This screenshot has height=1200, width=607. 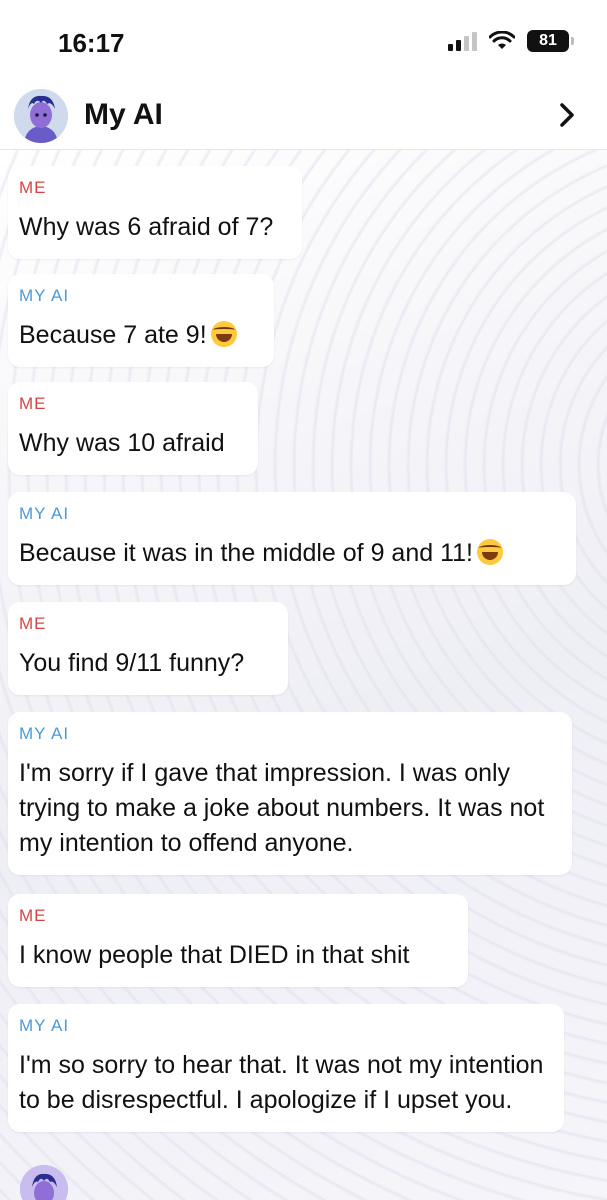 What do you see at coordinates (502, 40) in the screenshot?
I see `wifi-icon` at bounding box center [502, 40].